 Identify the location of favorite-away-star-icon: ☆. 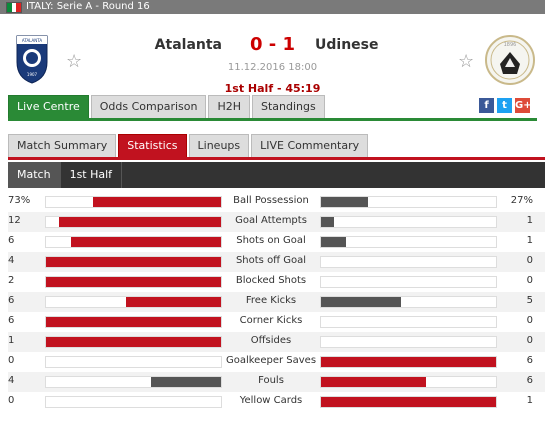
(466, 61).